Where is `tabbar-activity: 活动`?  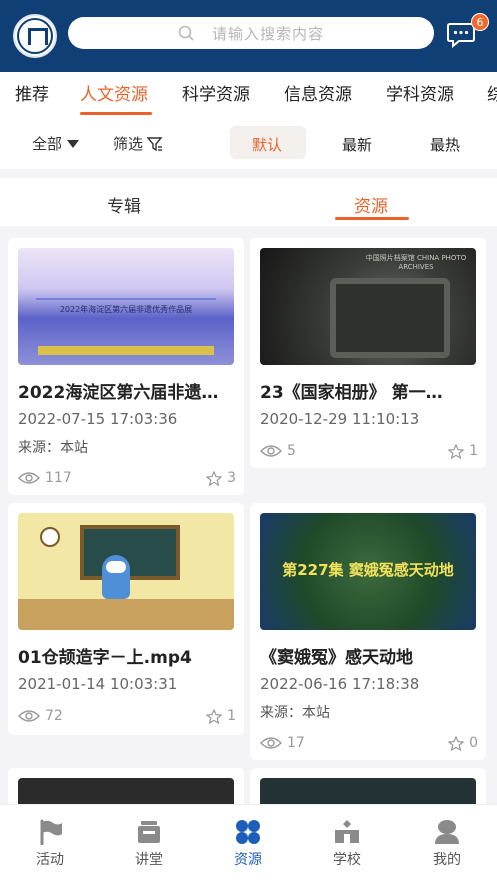
tabbar-activity: 活动 is located at coordinates (50, 844).